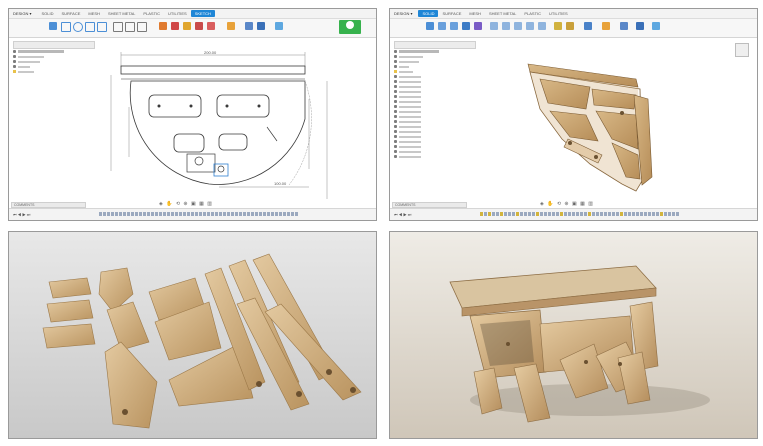  Describe the element at coordinates (210, 52) in the screenshot. I see `dimension-label: 200.00` at that location.